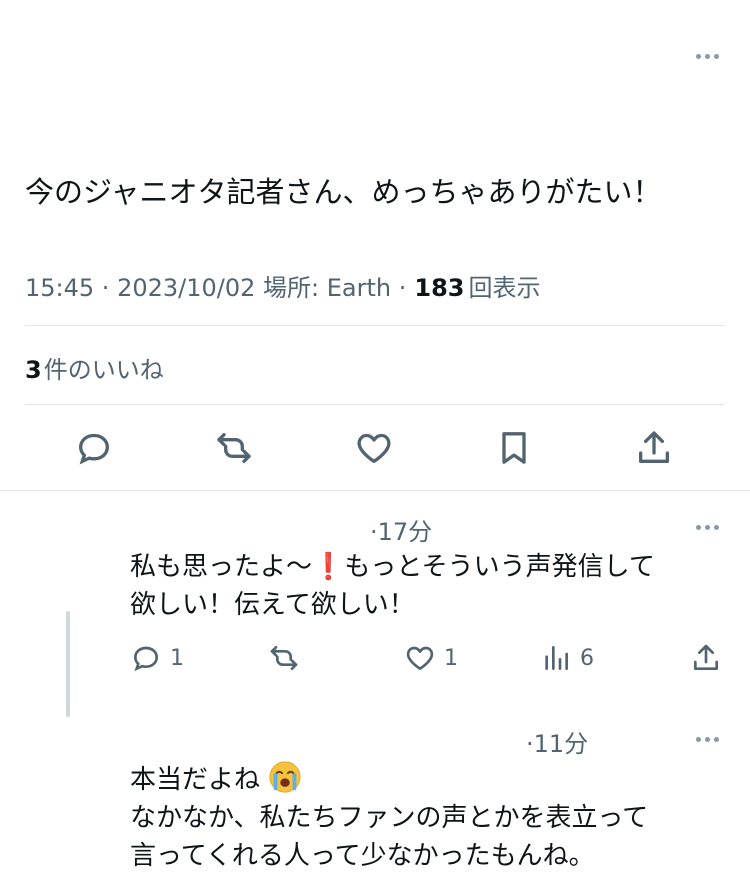  I want to click on reply-retweet-button, so click(284, 658).